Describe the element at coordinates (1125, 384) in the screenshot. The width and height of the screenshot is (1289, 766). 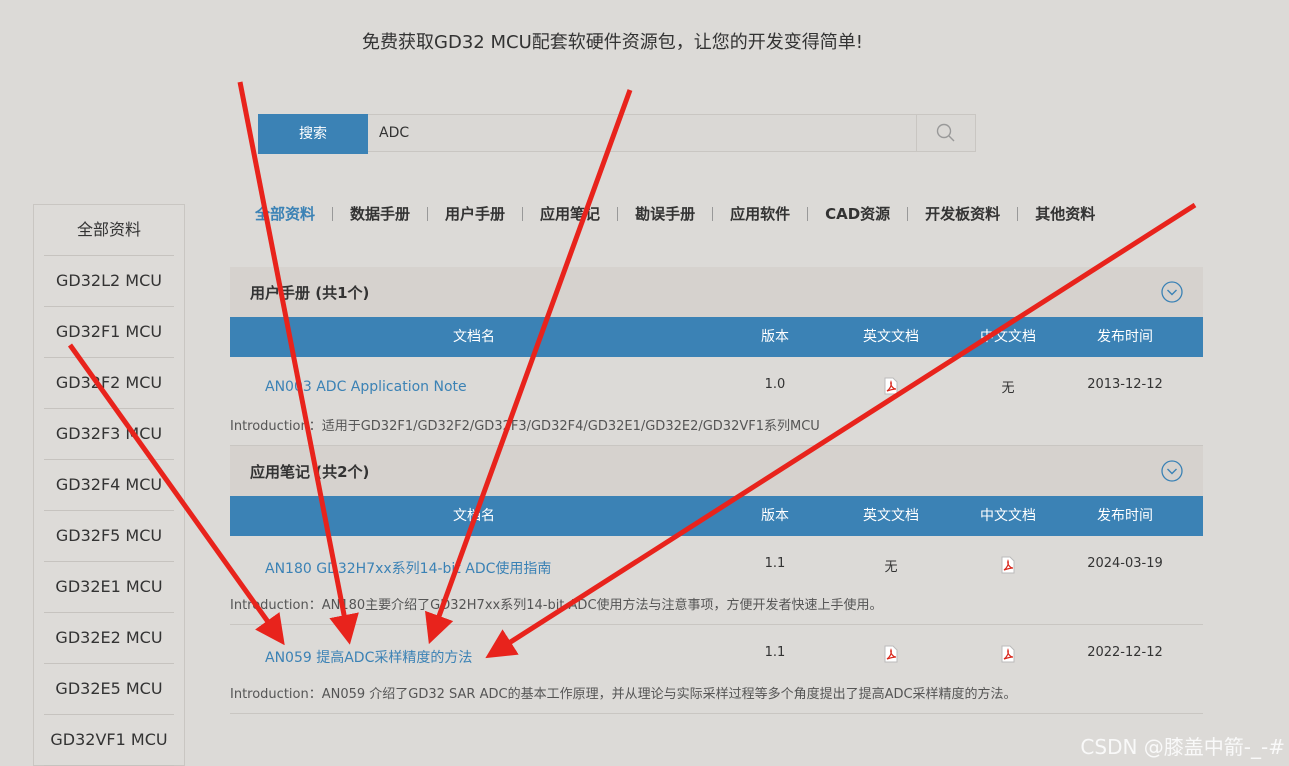
I see `date-cell: 2013-12-12` at that location.